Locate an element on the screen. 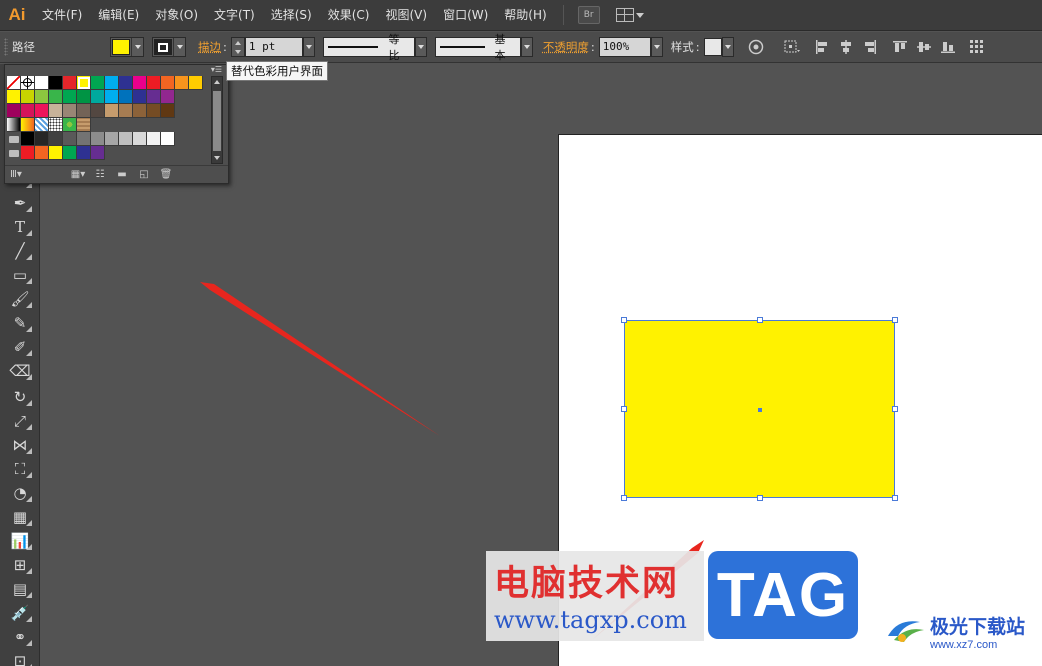  mesh-tool-icon: ⊞ is located at coordinates (20, 565).